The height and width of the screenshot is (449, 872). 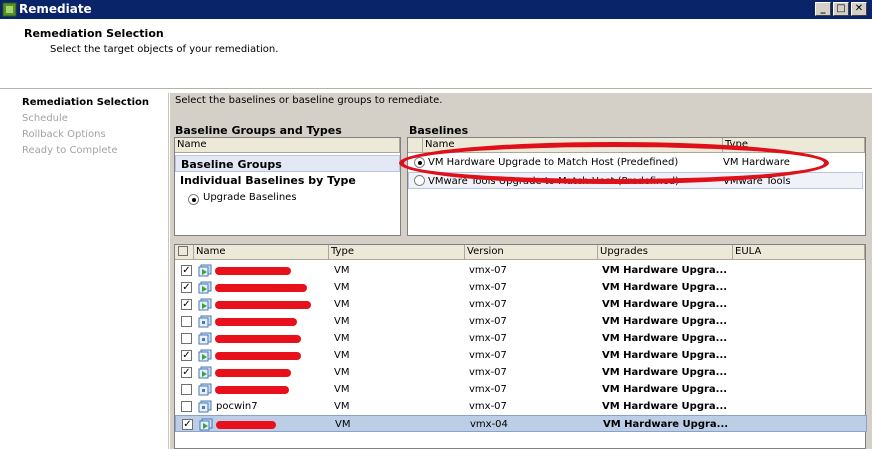 I want to click on select-all-checkbox, so click(x=183, y=251).